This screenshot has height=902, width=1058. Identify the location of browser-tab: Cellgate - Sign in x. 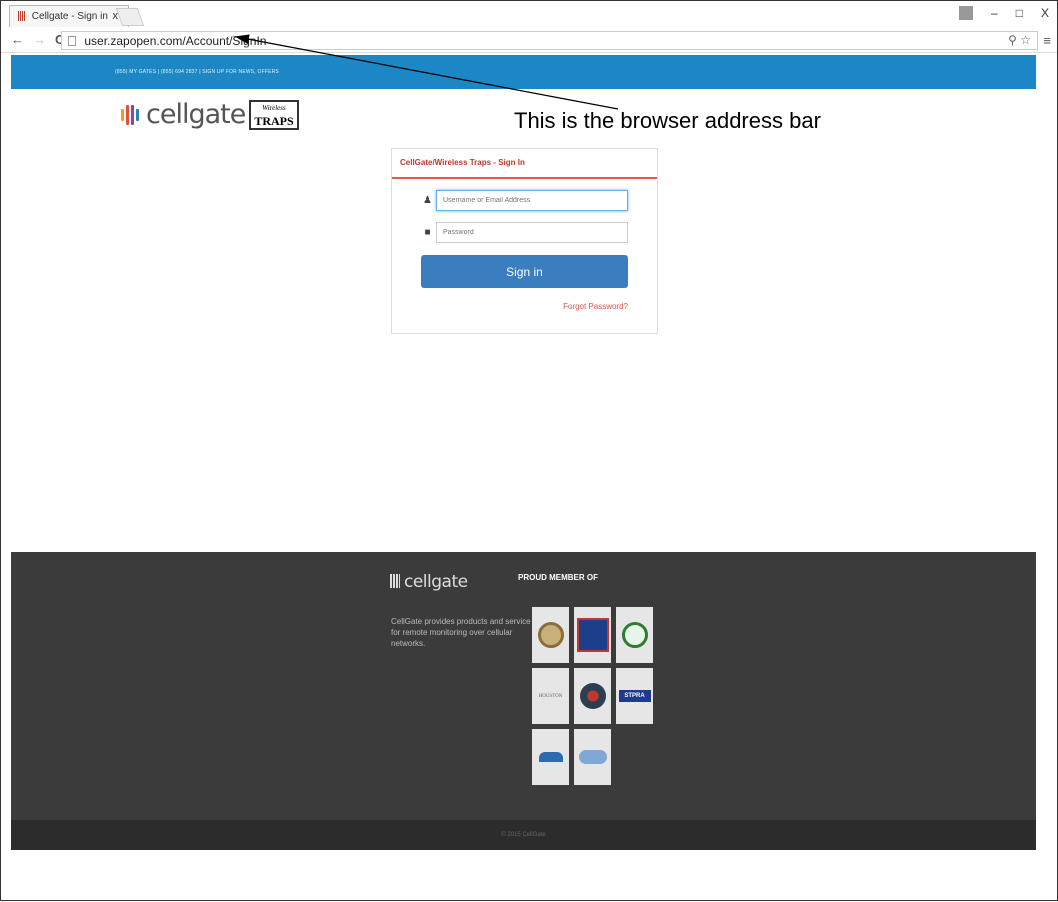
(69, 16).